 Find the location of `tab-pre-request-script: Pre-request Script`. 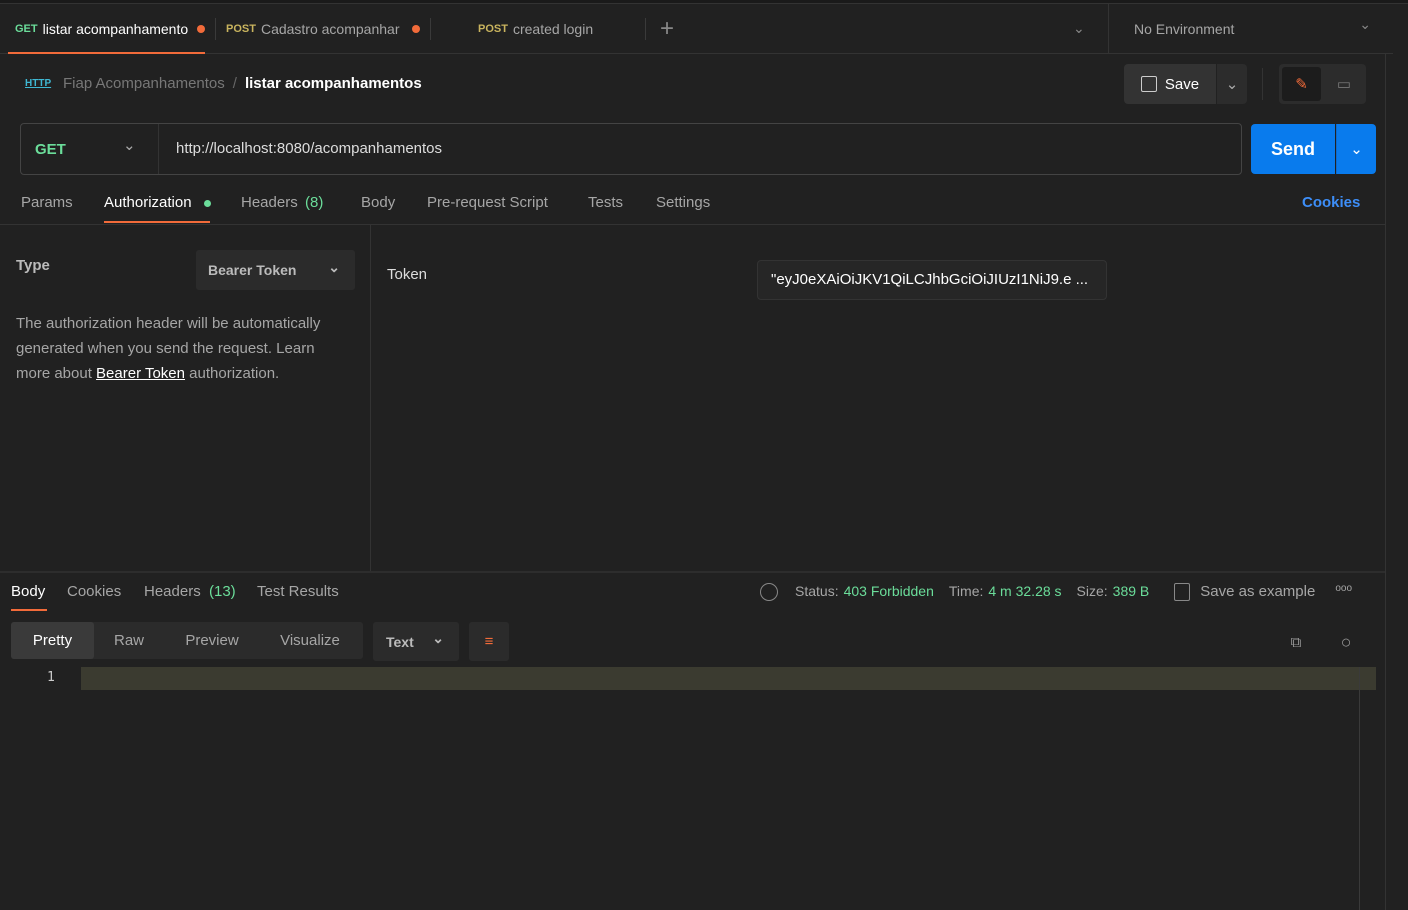

tab-pre-request-script: Pre-request Script is located at coordinates (487, 202).